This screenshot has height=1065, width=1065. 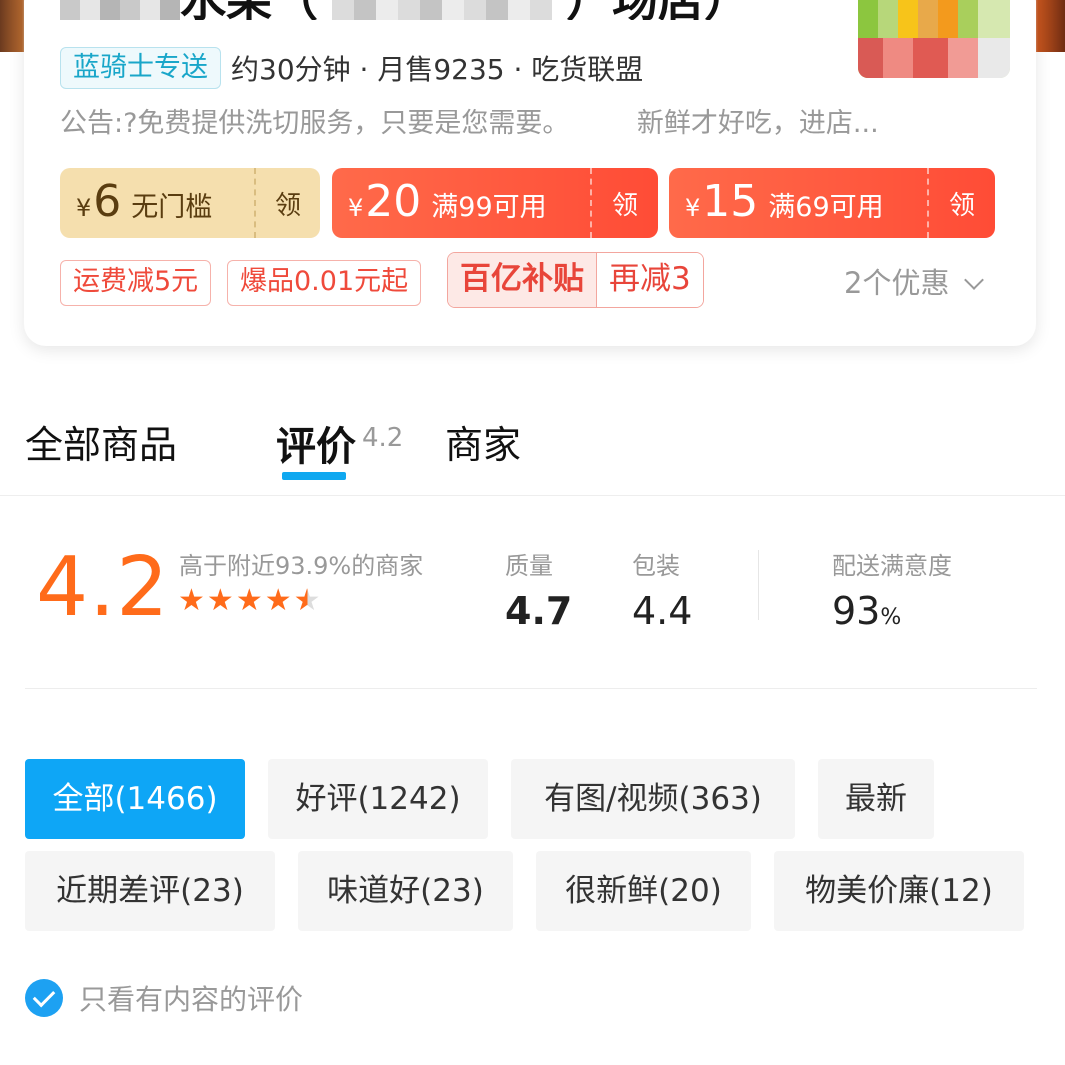 I want to click on coupon-no-threshold: ¥ 6 无门槛 领, so click(x=190, y=203).